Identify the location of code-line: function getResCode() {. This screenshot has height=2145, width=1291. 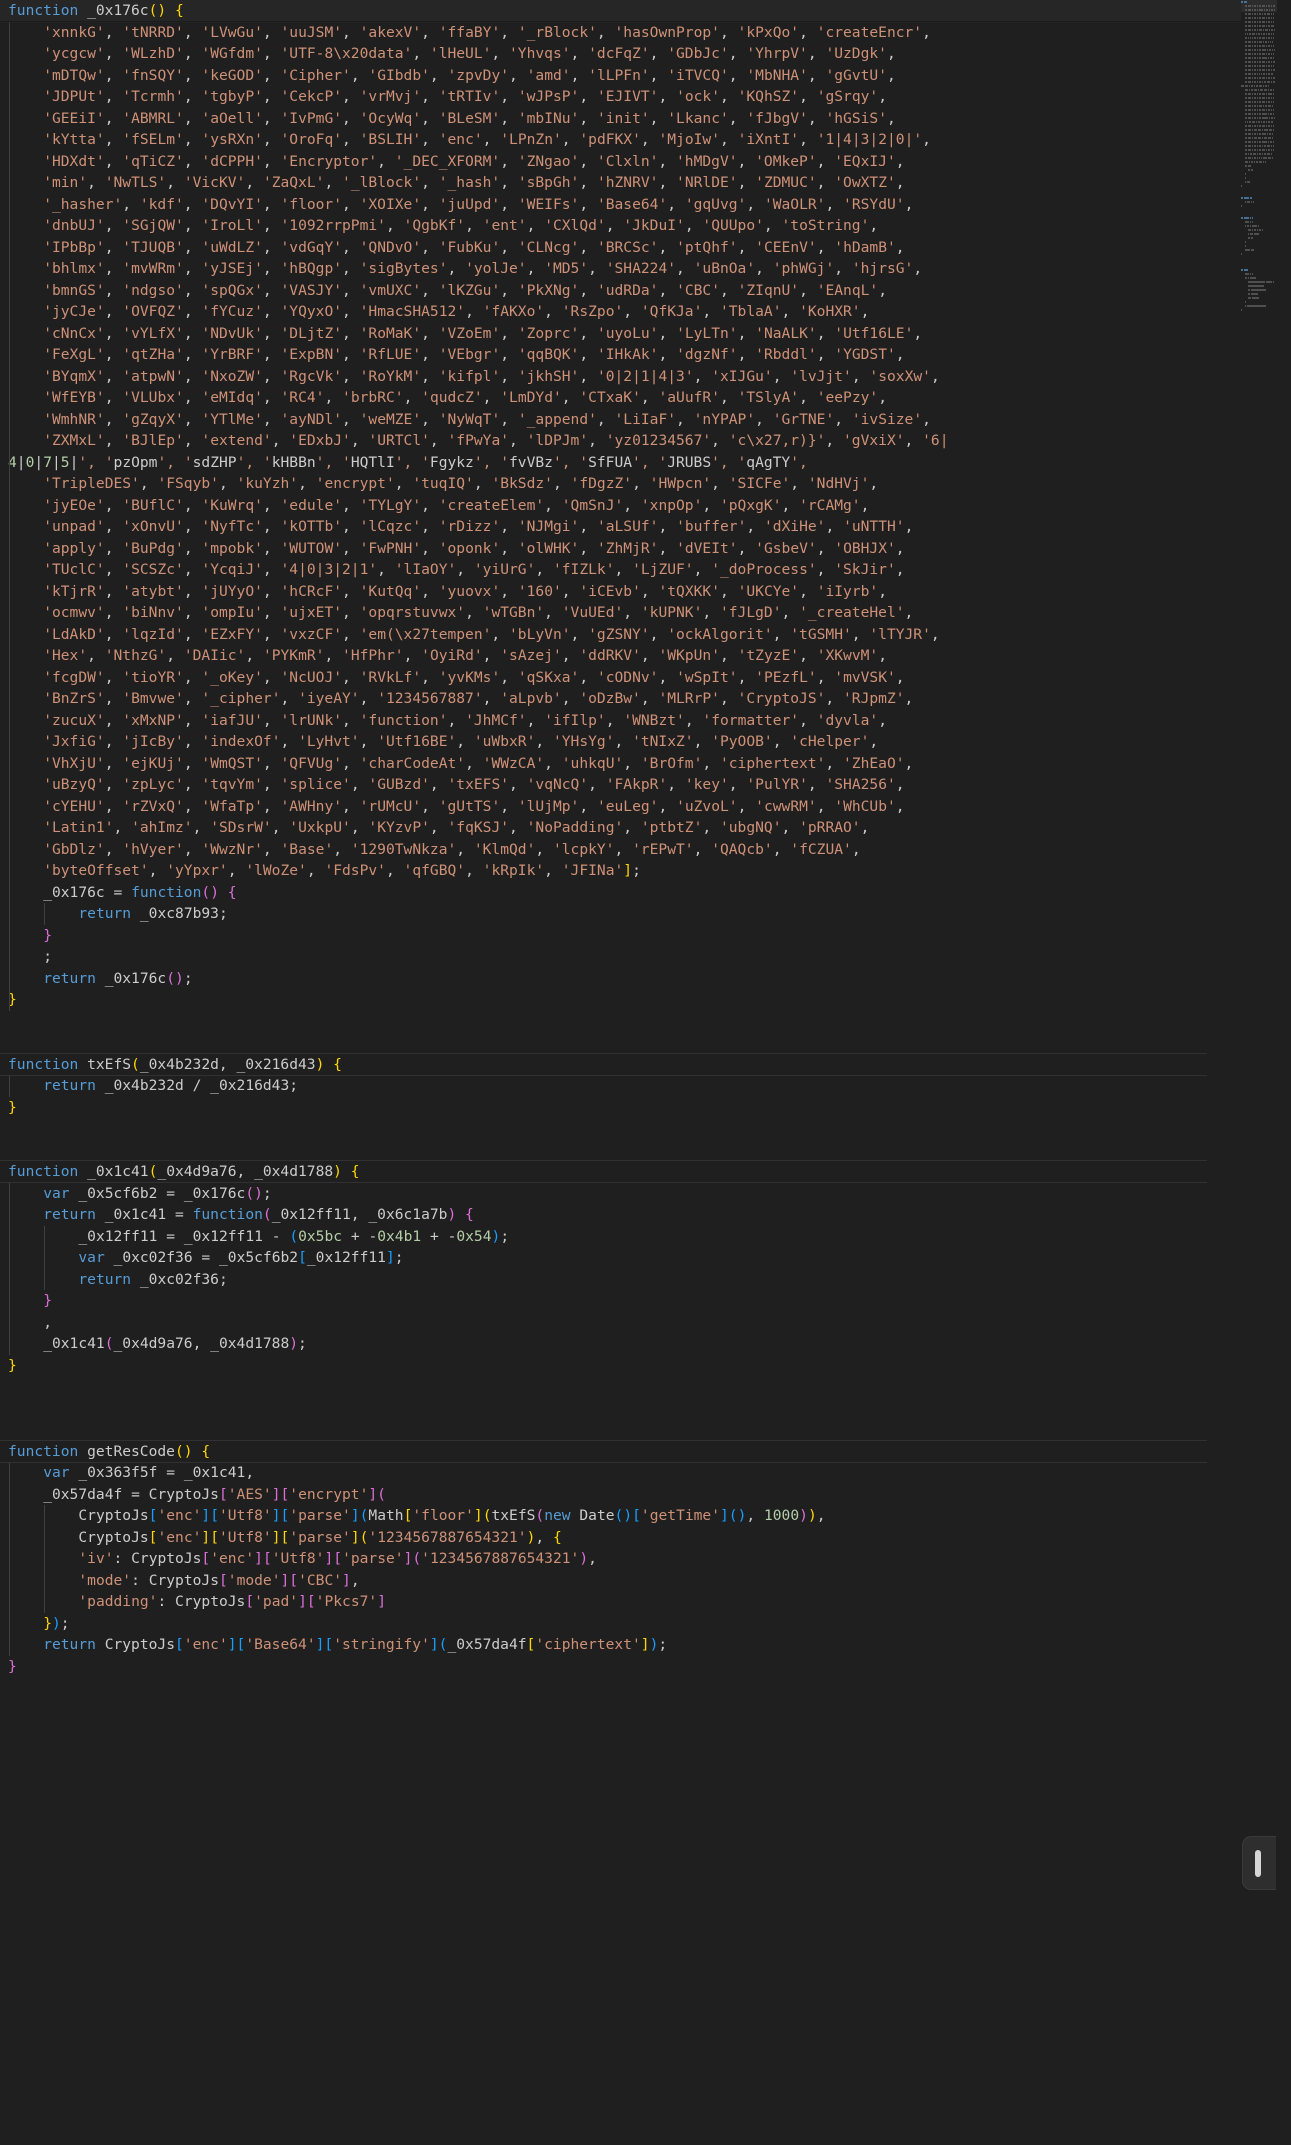
(109, 1451).